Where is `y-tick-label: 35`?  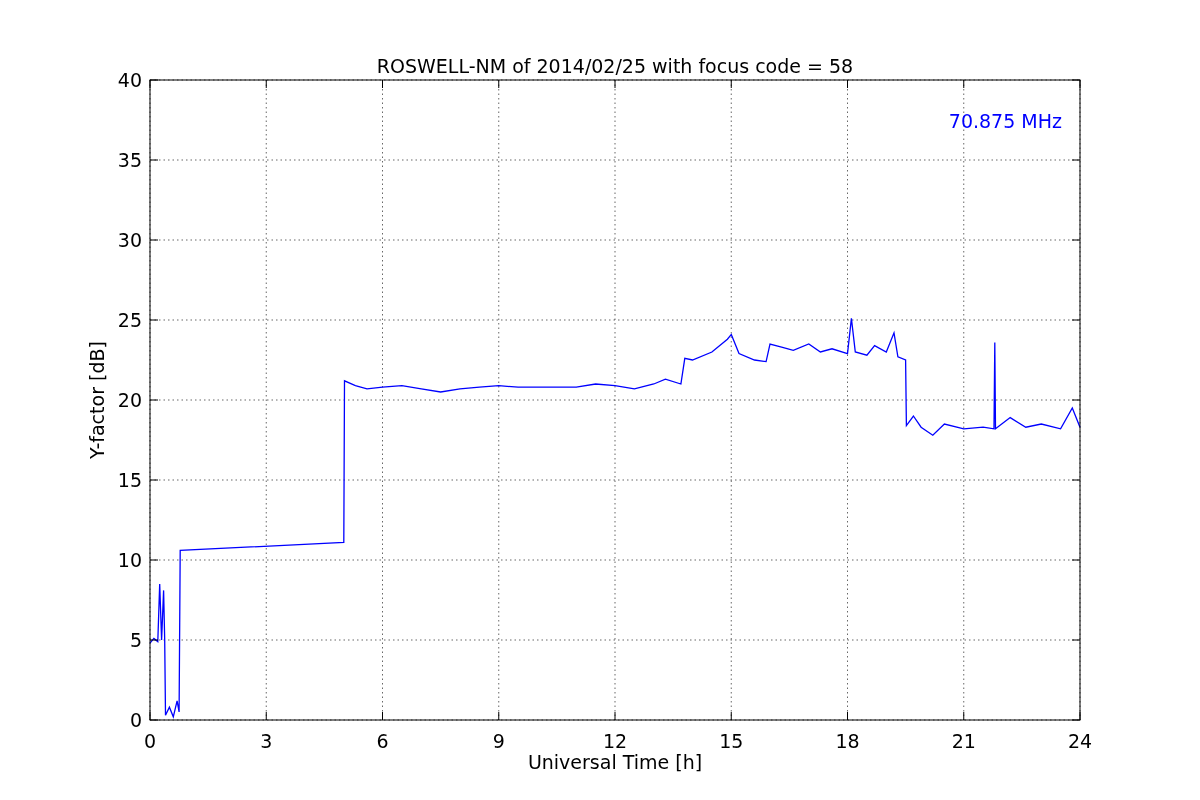
y-tick-label: 35 is located at coordinates (129, 160).